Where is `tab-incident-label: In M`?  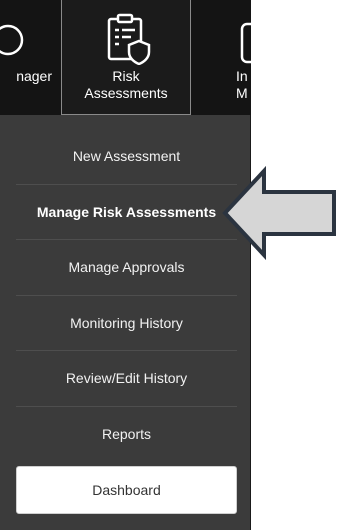 tab-incident-label: In M is located at coordinates (243, 85).